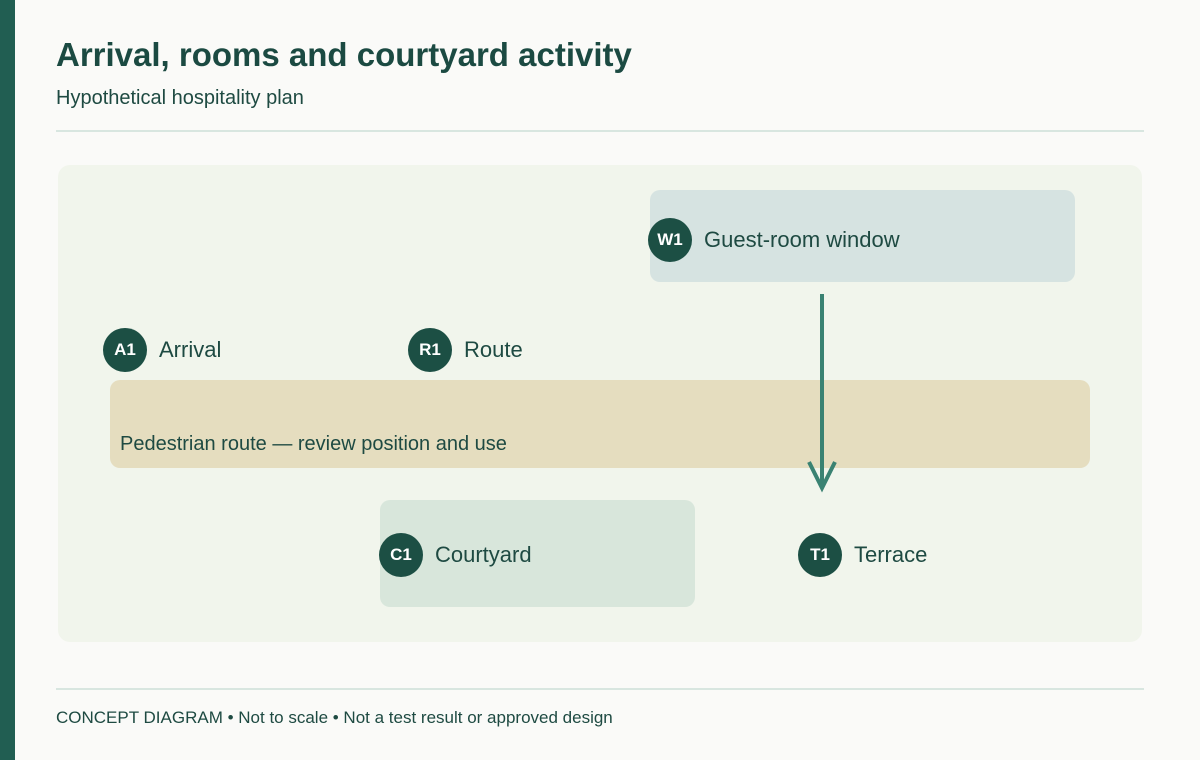  Describe the element at coordinates (125, 350) in the screenshot. I see `marker-badge-a1: A1` at that location.